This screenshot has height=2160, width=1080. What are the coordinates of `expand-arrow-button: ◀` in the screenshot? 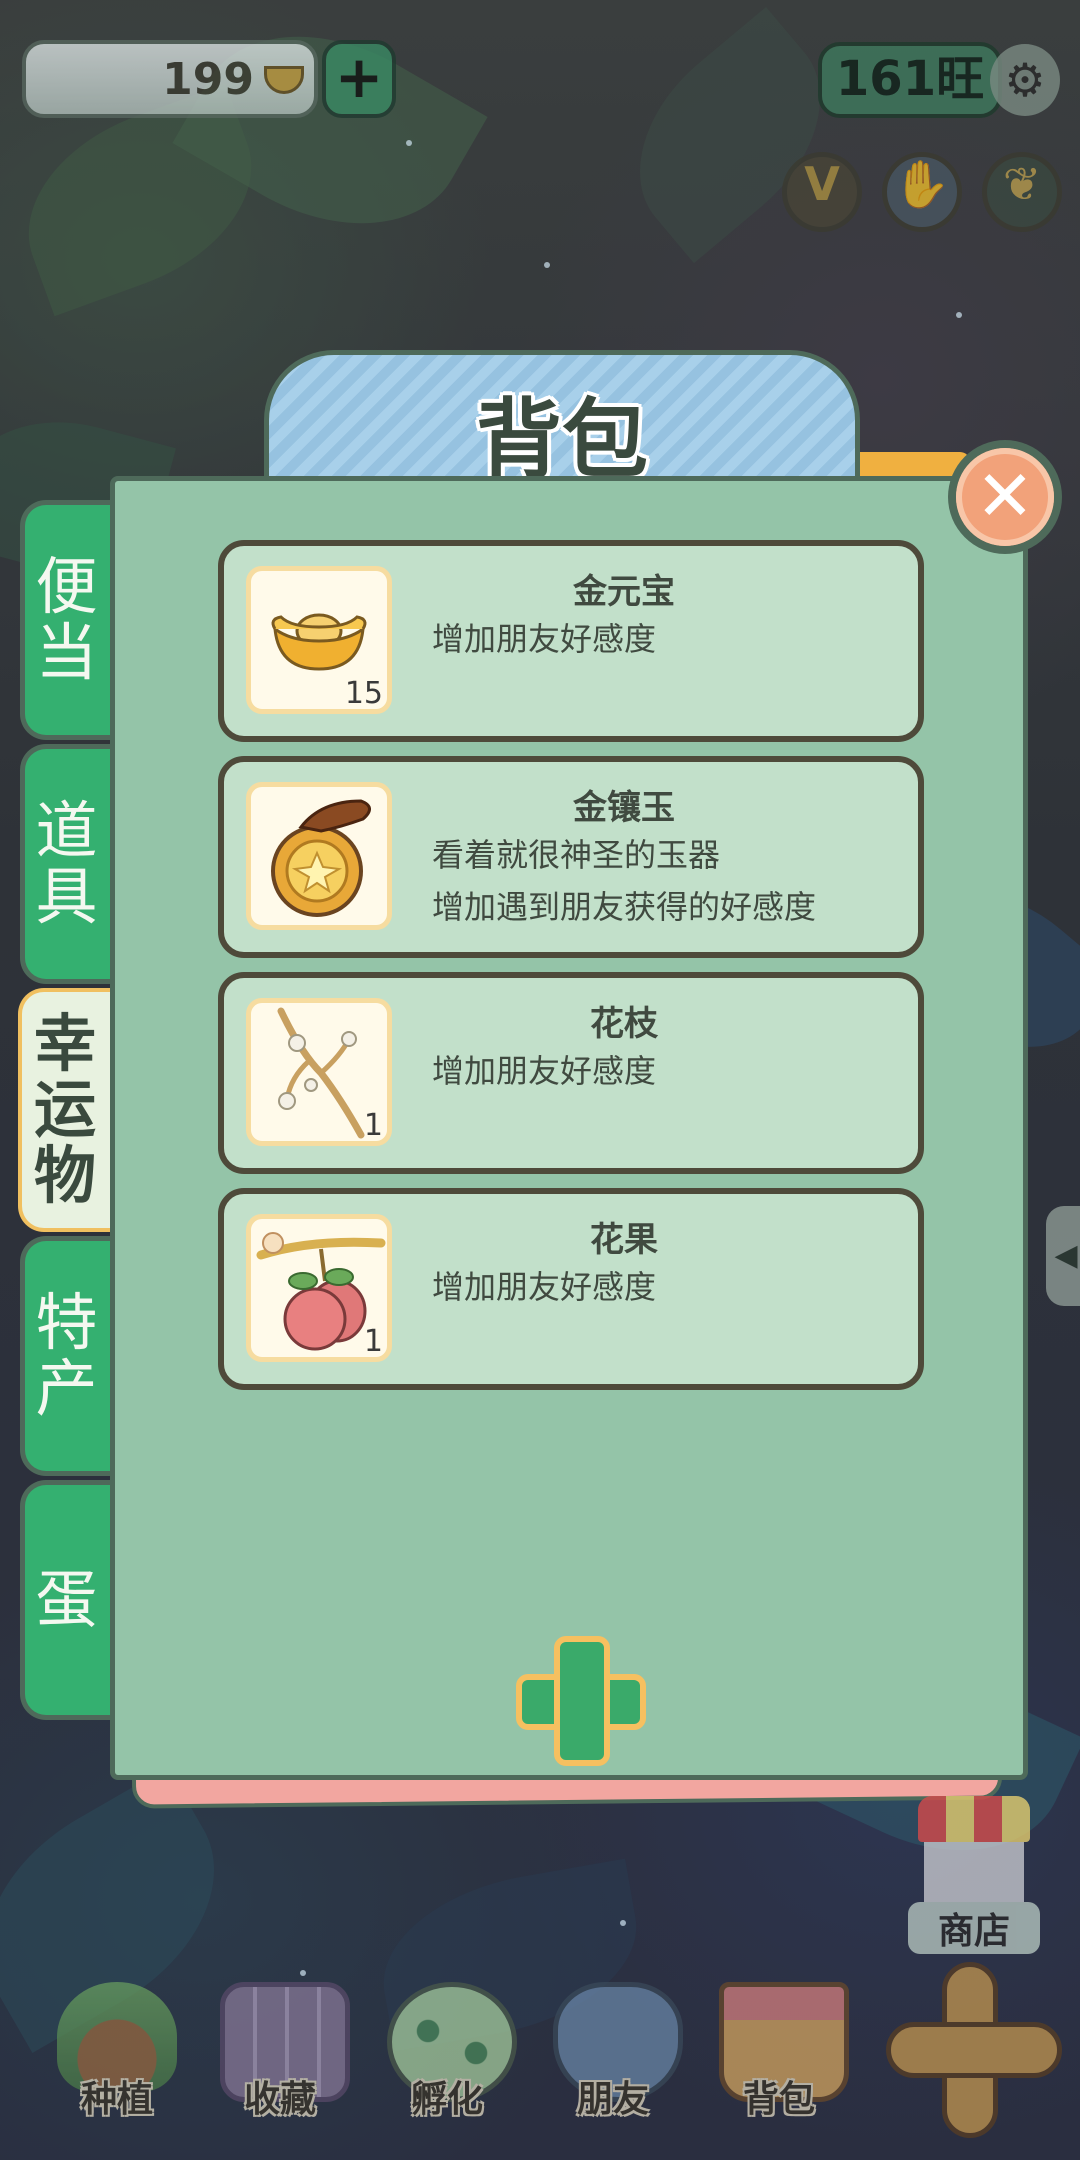 It's located at (1063, 1256).